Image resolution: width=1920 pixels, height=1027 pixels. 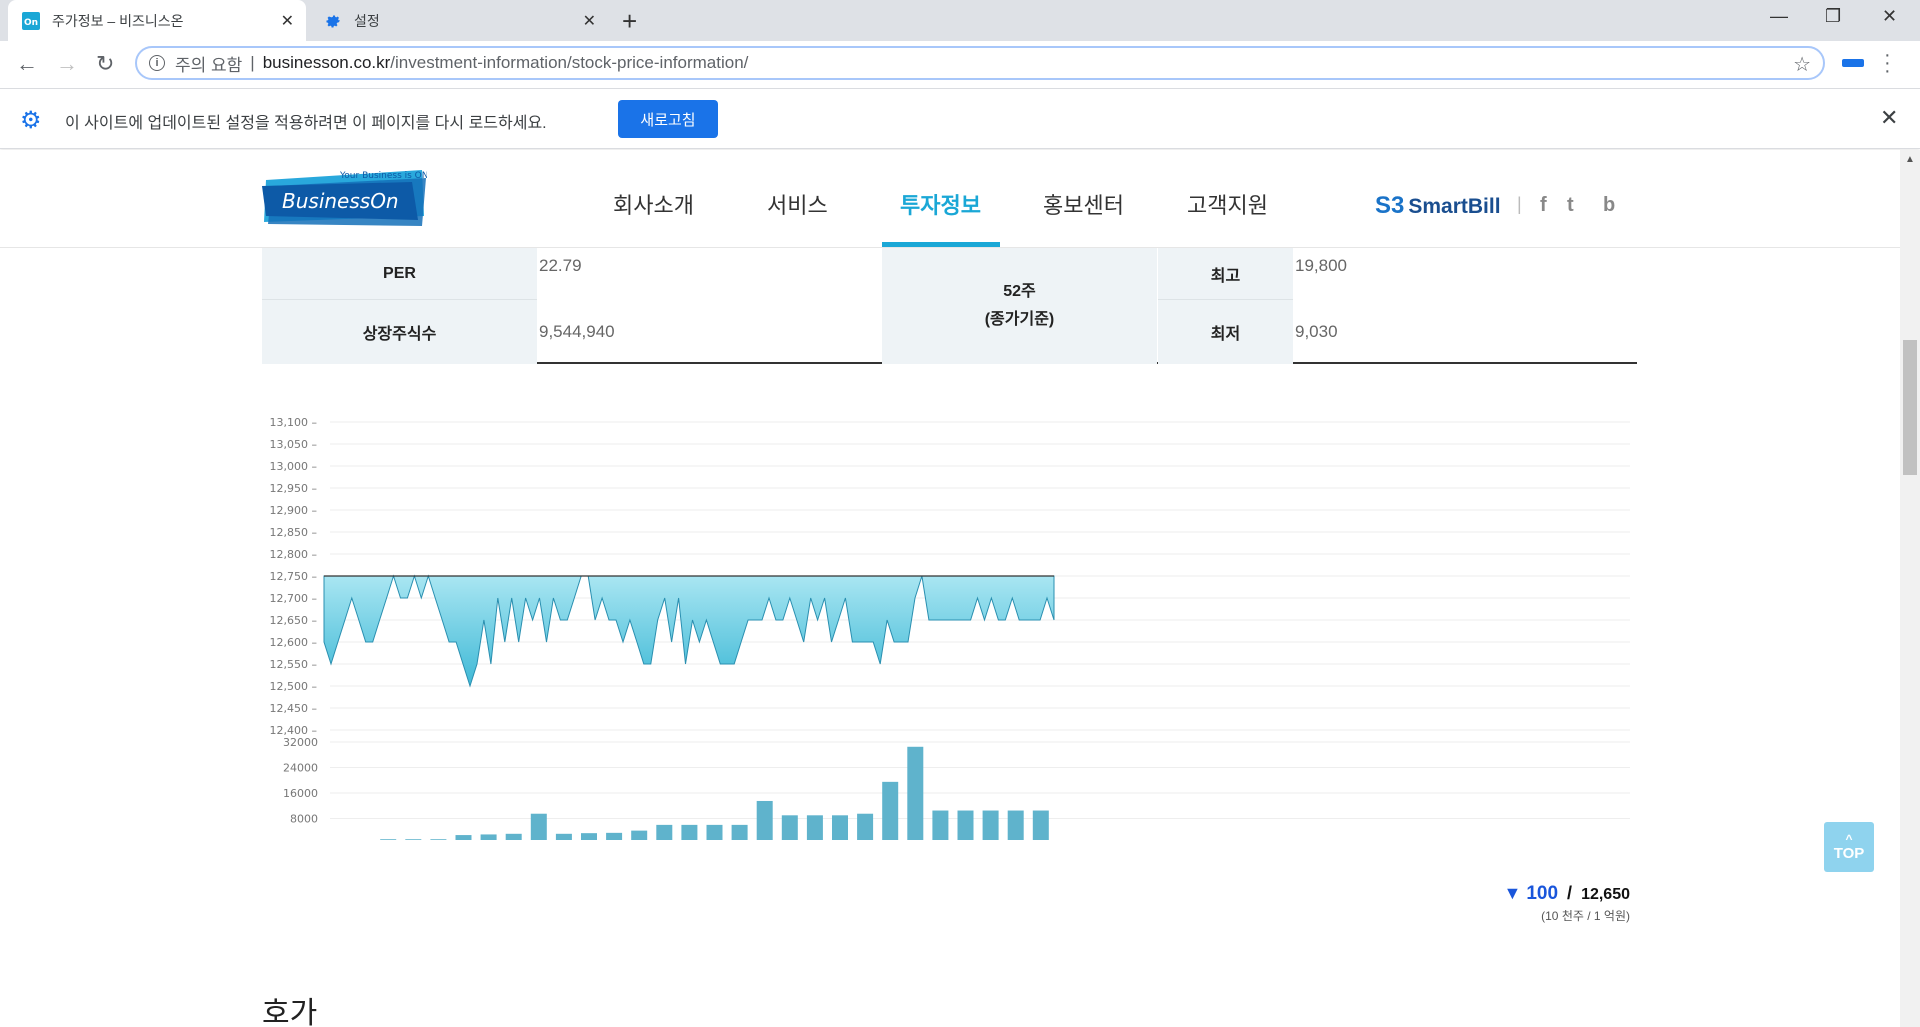 I want to click on scrollbar-thumb, so click(x=1910, y=407).